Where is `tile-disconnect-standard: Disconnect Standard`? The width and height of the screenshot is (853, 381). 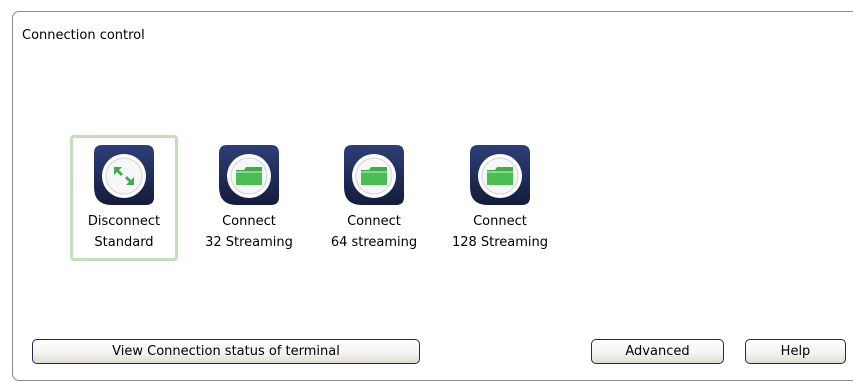
tile-disconnect-standard: Disconnect Standard is located at coordinates (124, 198).